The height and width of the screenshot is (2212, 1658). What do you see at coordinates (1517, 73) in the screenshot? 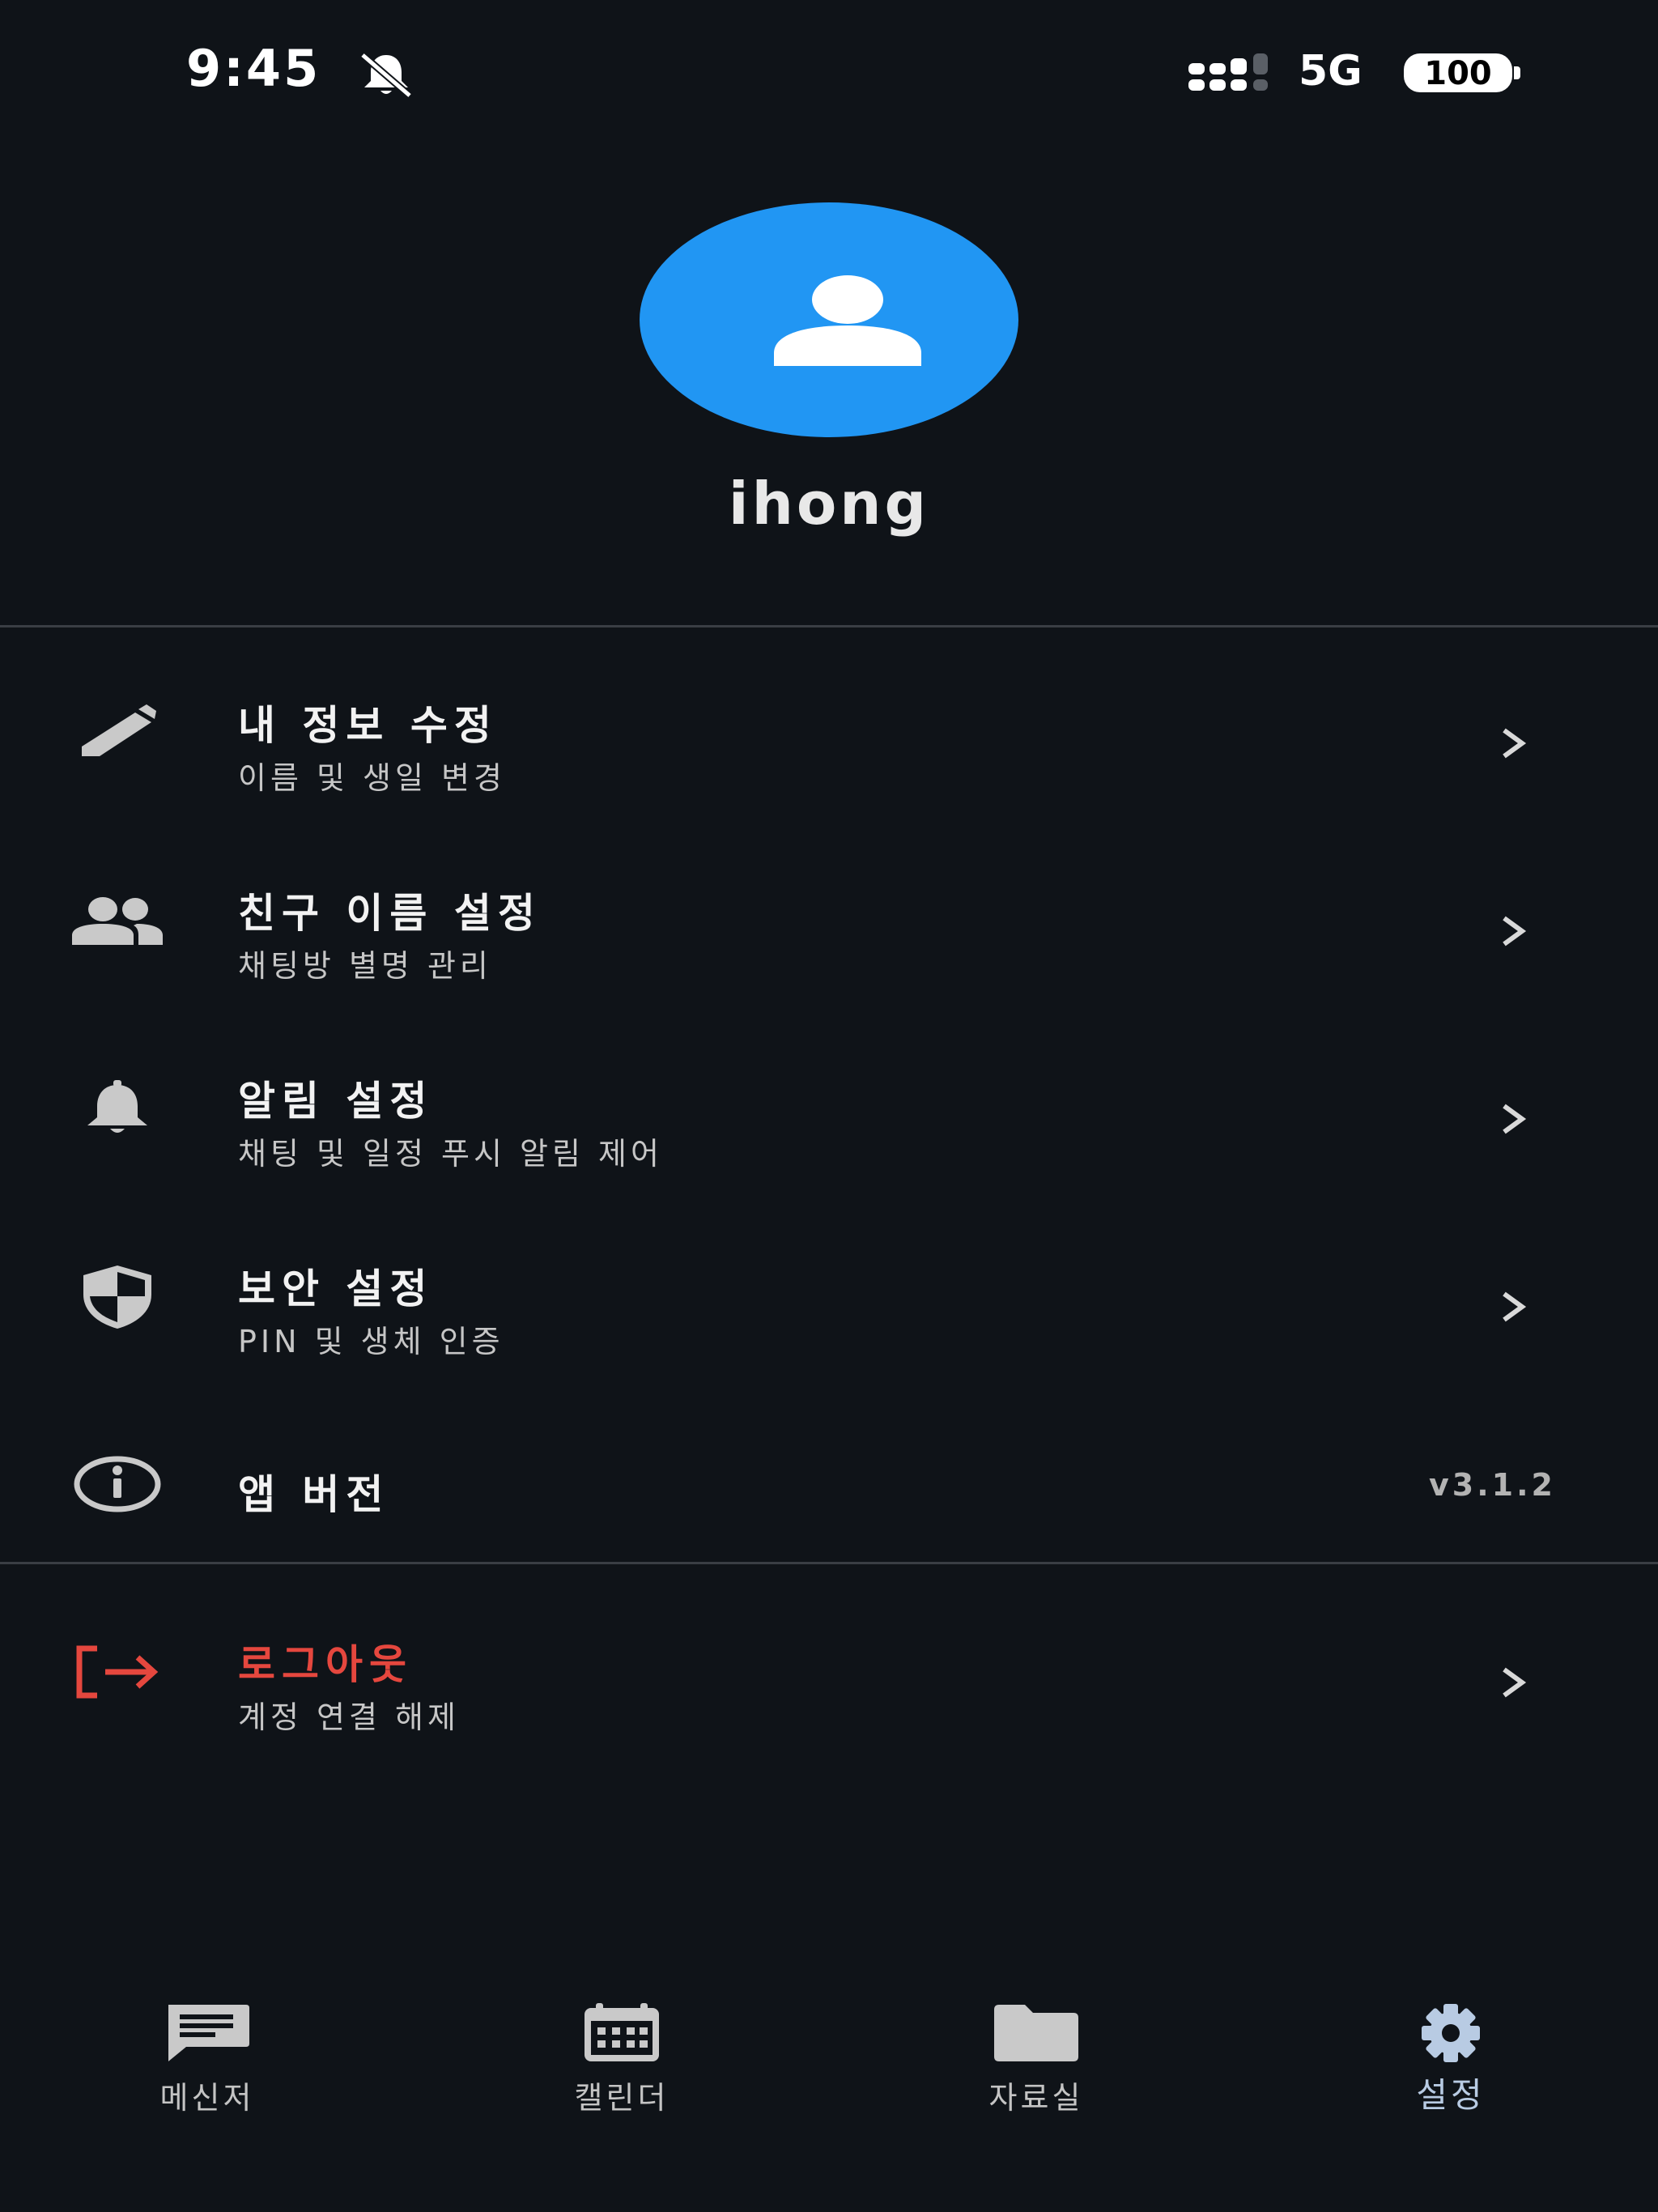
I see `battery-nub` at bounding box center [1517, 73].